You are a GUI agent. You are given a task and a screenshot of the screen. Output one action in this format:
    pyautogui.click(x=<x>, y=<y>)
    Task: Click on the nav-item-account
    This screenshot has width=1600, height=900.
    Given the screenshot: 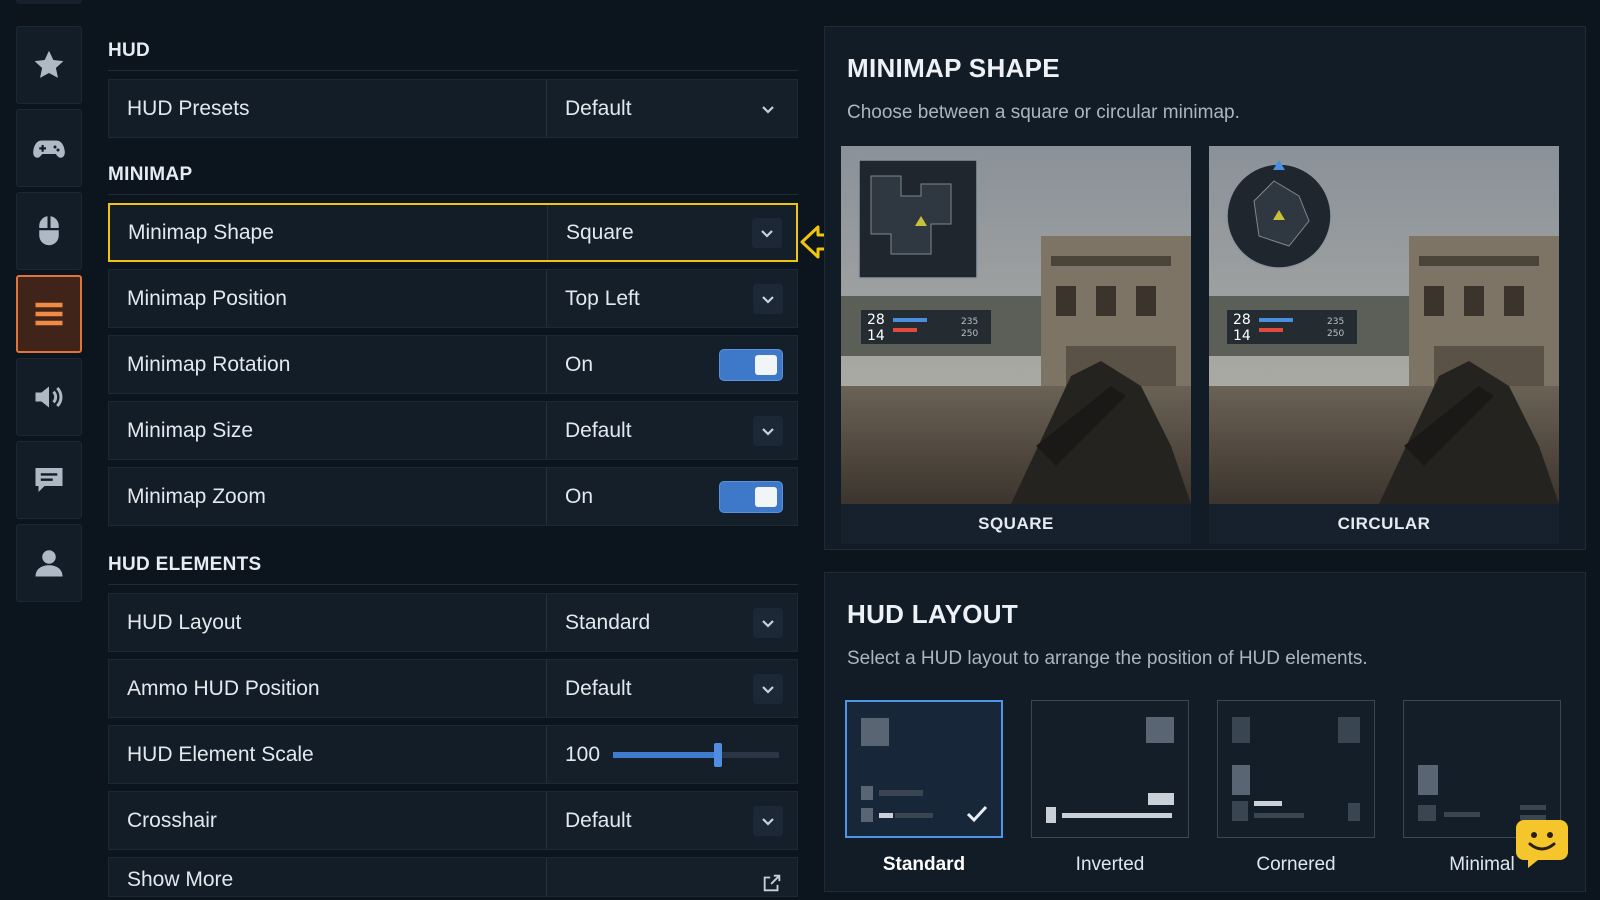 What is the action you would take?
    pyautogui.click(x=49, y=563)
    